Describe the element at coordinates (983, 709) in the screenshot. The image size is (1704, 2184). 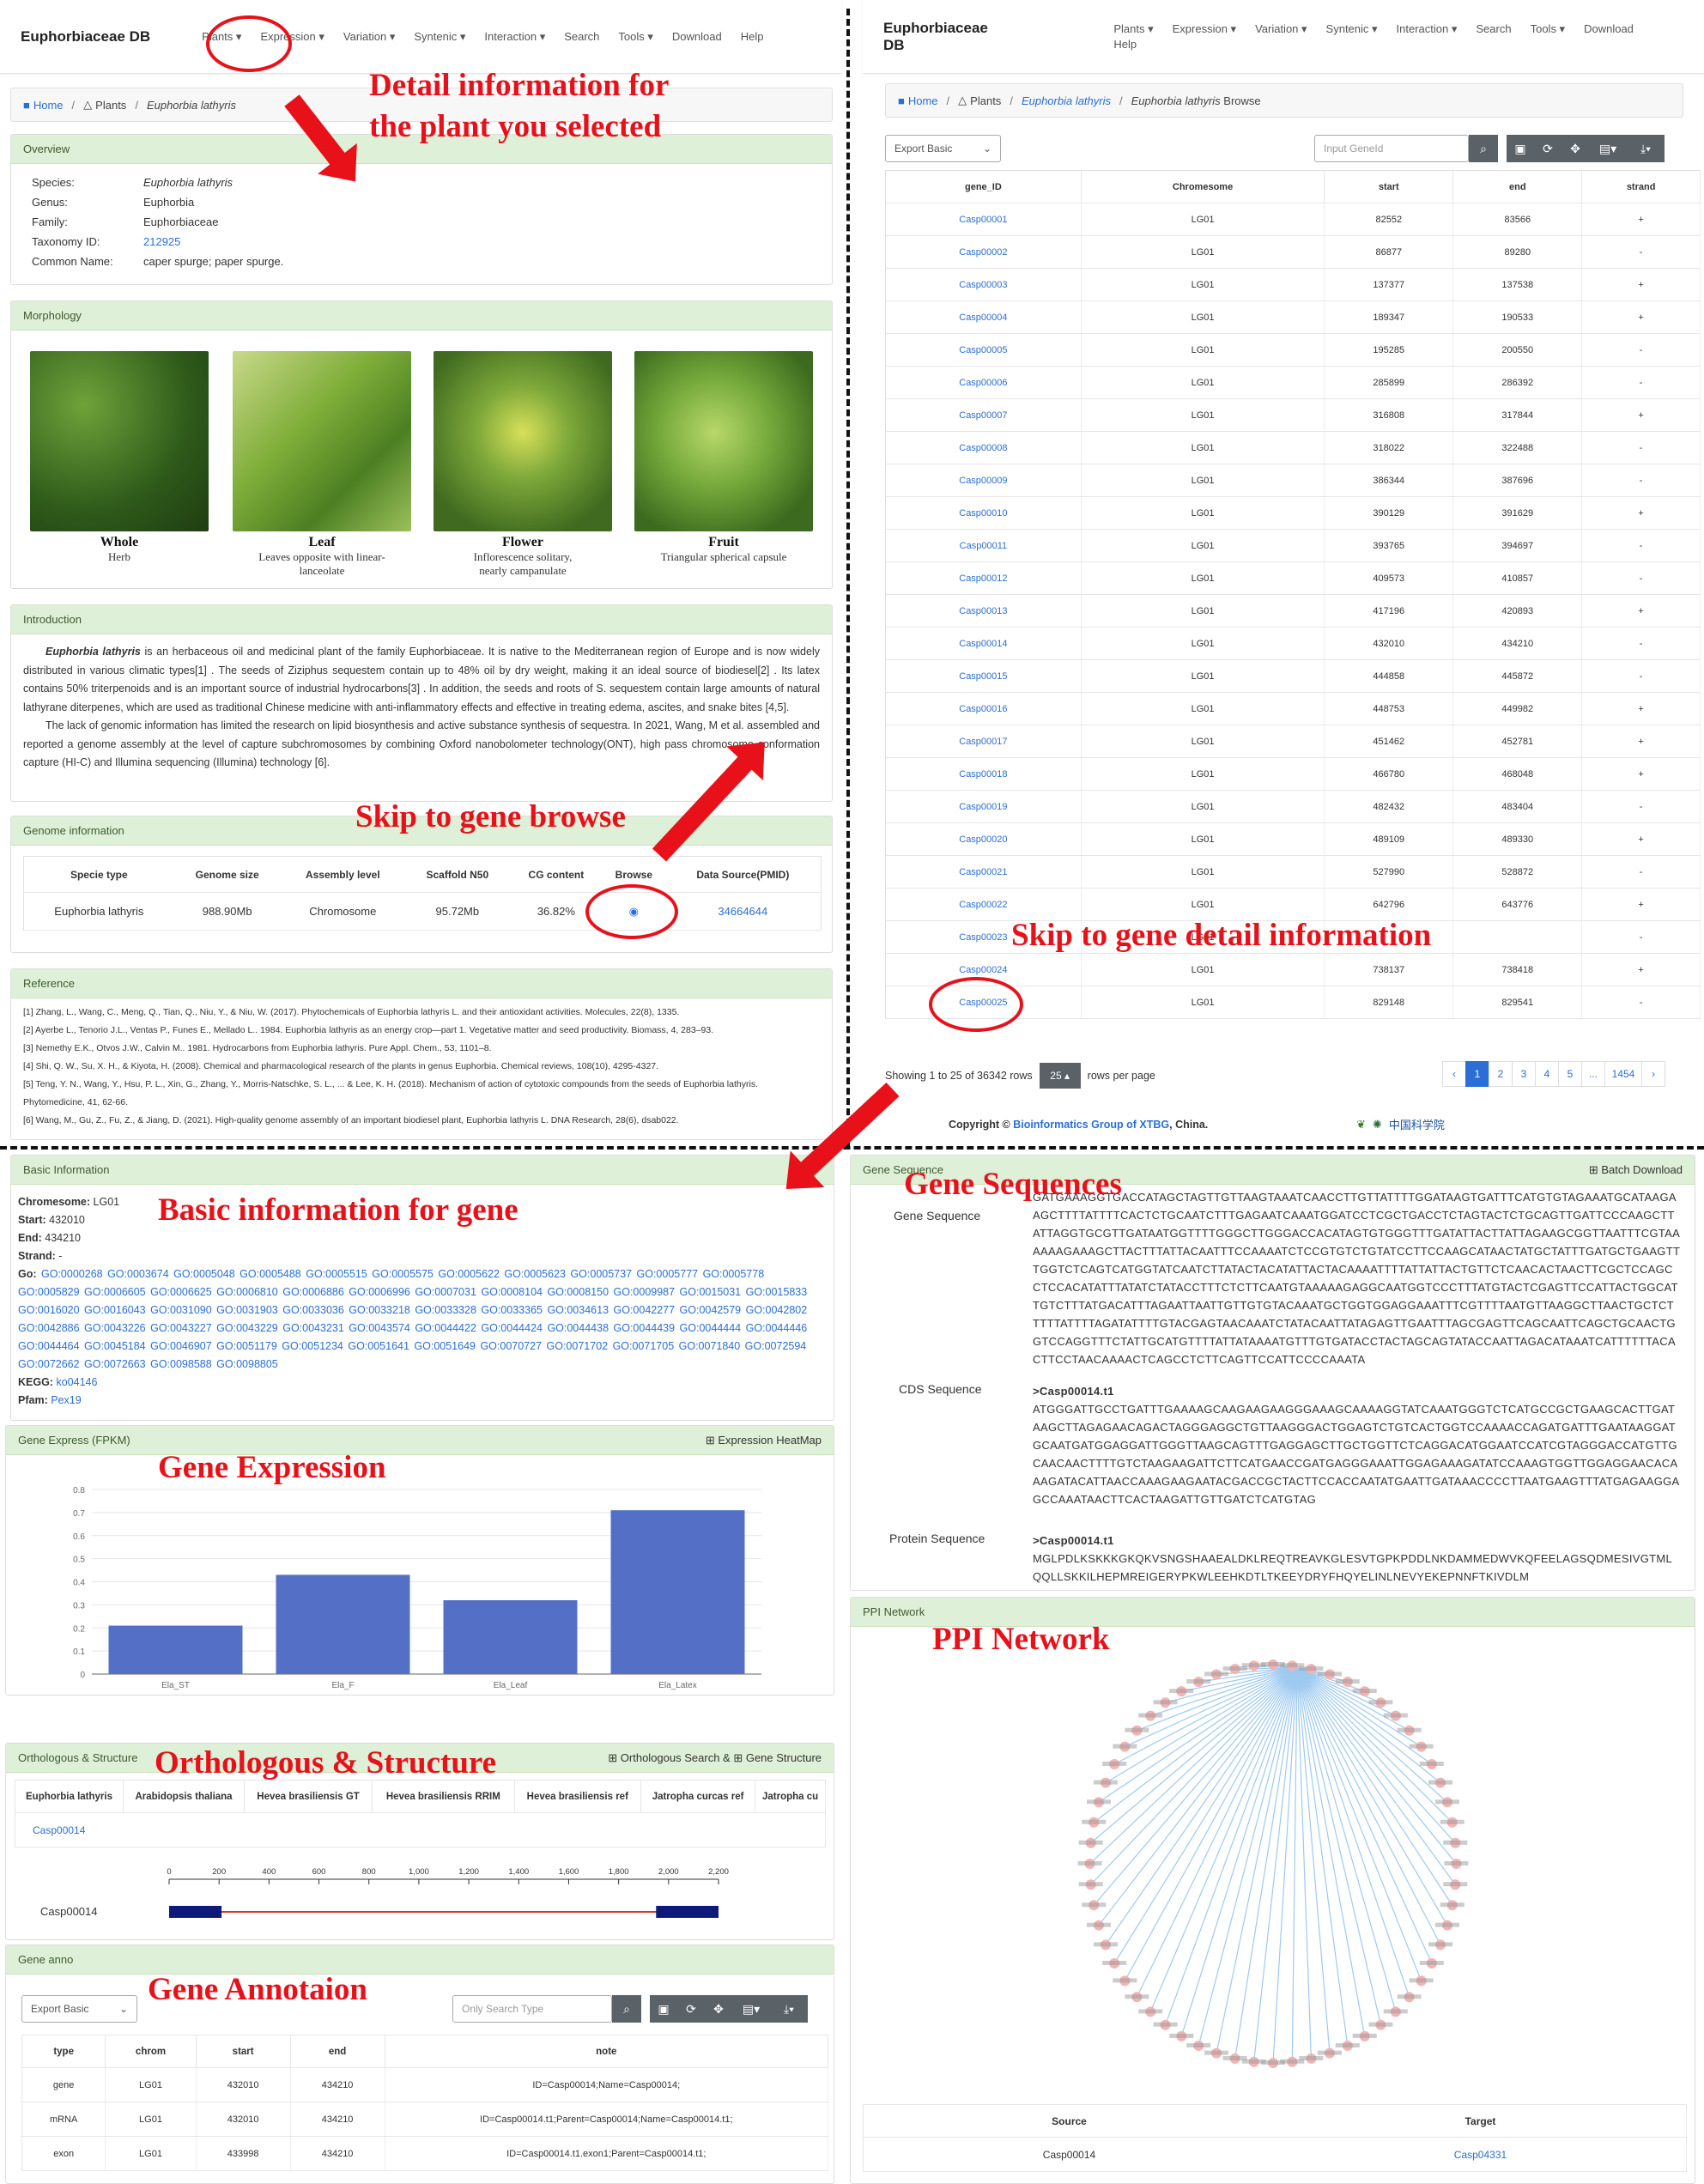
I see `gene-id-link: Casp00016` at that location.